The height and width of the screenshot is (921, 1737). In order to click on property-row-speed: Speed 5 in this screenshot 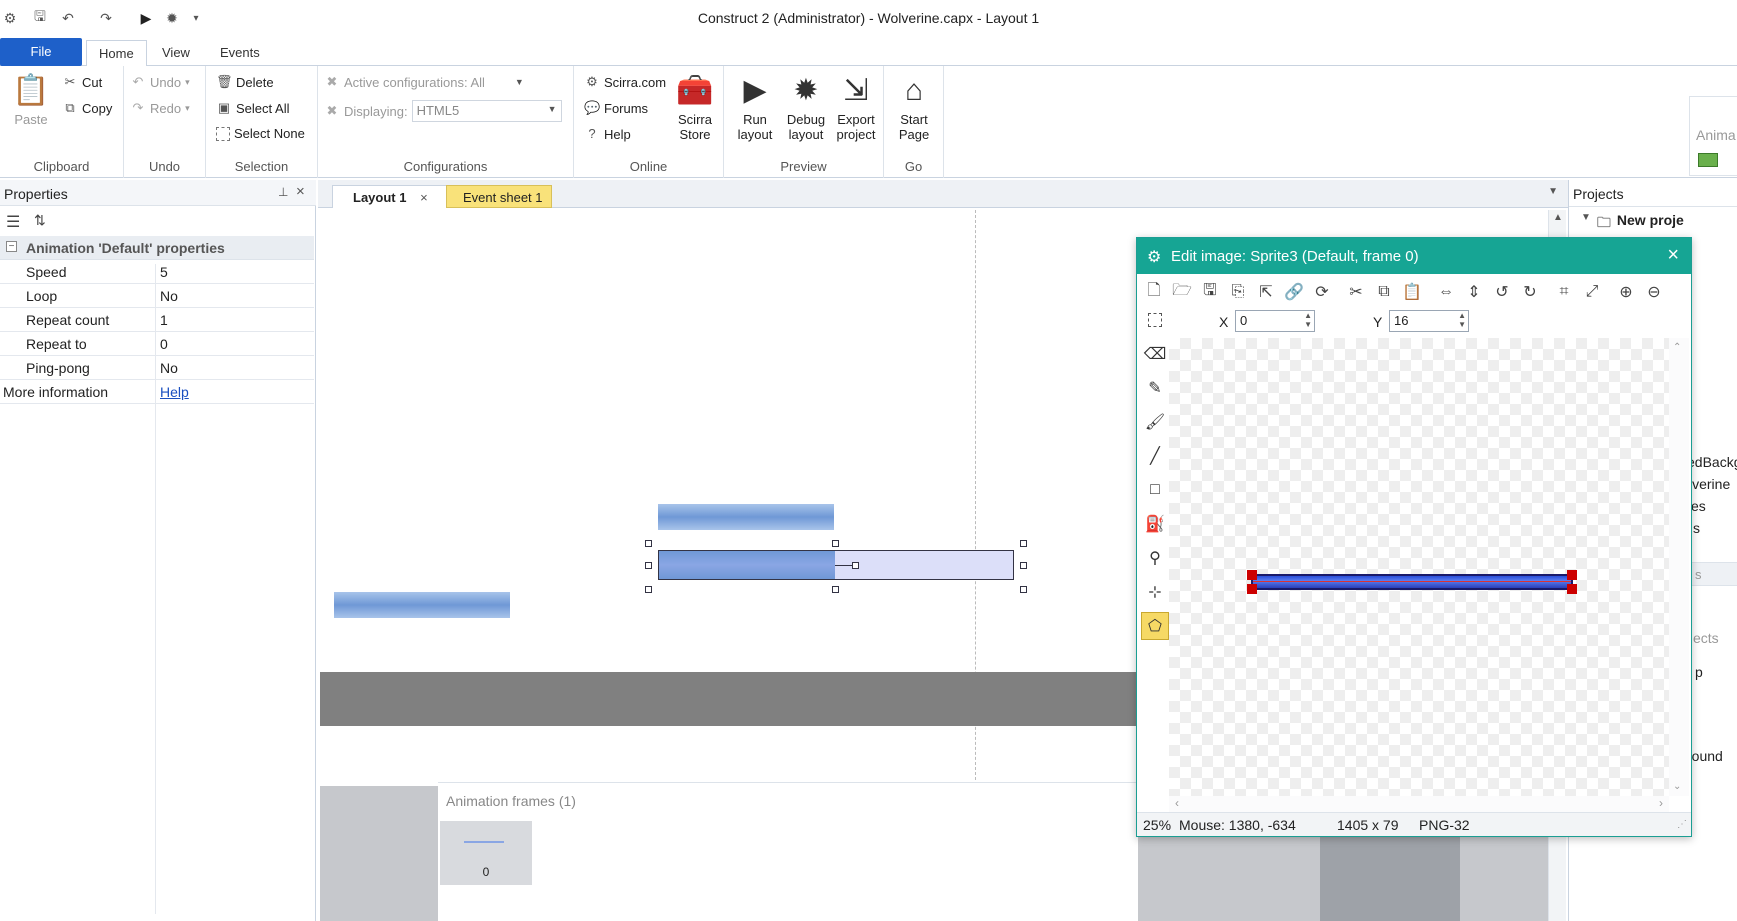, I will do `click(157, 272)`.